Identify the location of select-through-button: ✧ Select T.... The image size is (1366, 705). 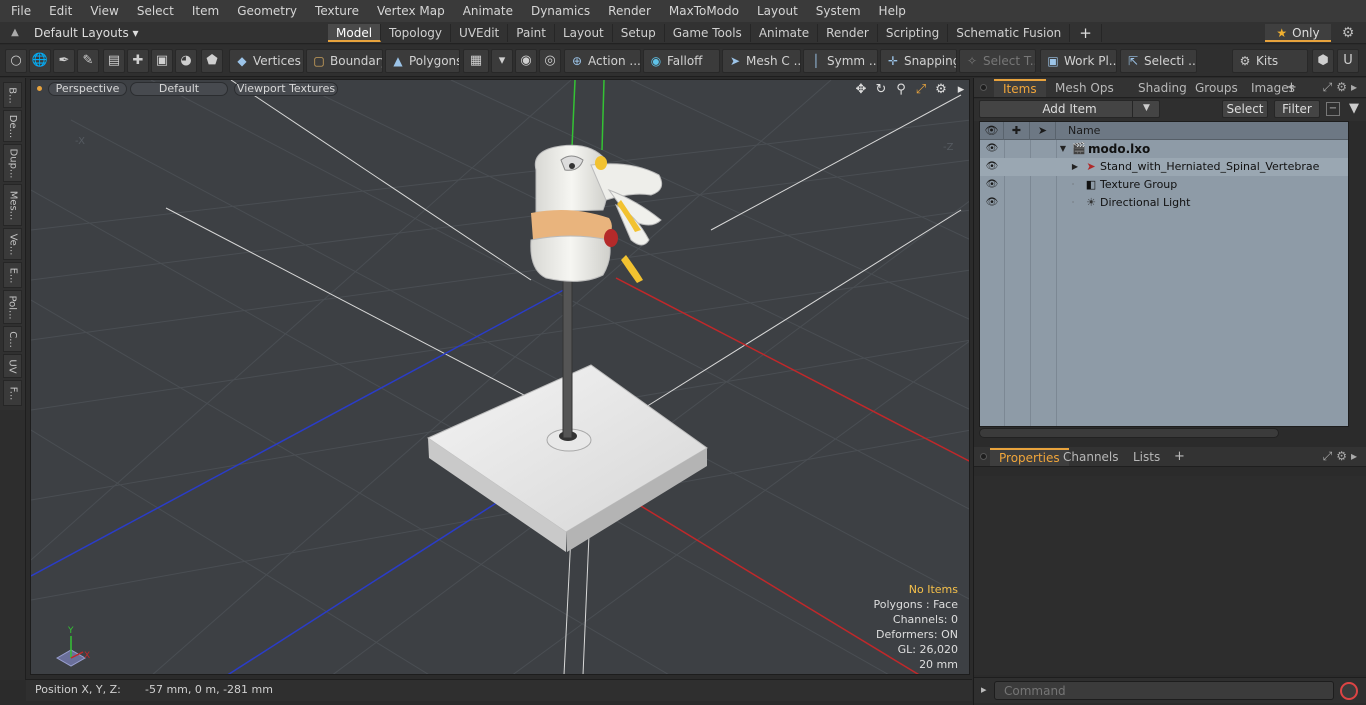
(997, 61).